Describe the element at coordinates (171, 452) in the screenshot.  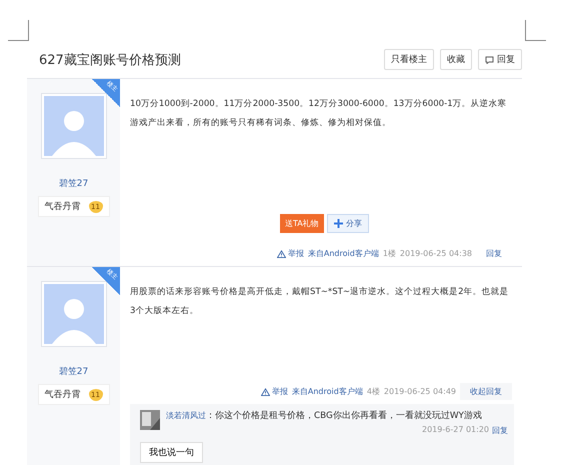
I see `comment-button: 我也说一句` at that location.